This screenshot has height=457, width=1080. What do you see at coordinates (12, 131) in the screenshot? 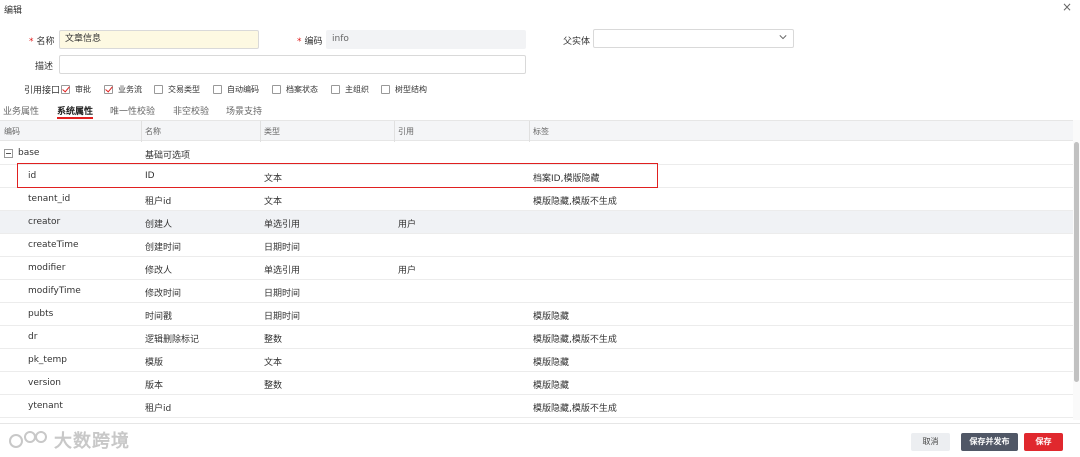
I see `column-header-code: 编码` at bounding box center [12, 131].